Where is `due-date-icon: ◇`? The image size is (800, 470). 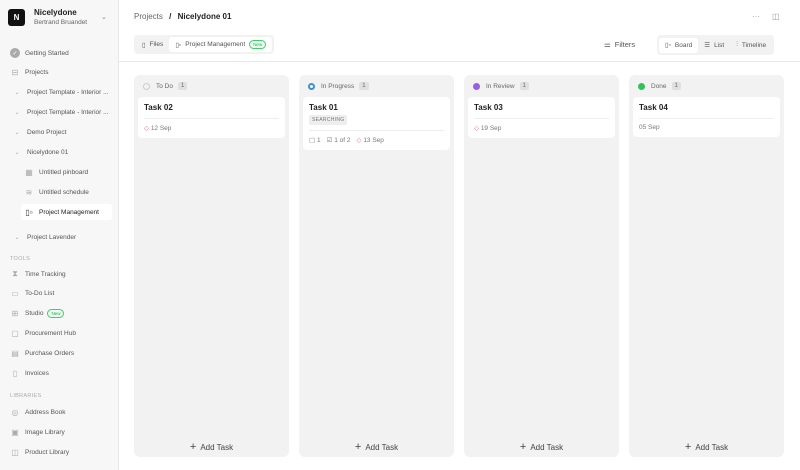 due-date-icon: ◇ is located at coordinates (359, 140).